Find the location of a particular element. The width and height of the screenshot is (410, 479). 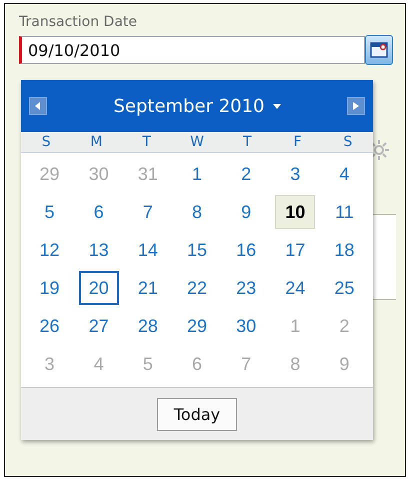

calendar-day: 3 is located at coordinates (295, 174).